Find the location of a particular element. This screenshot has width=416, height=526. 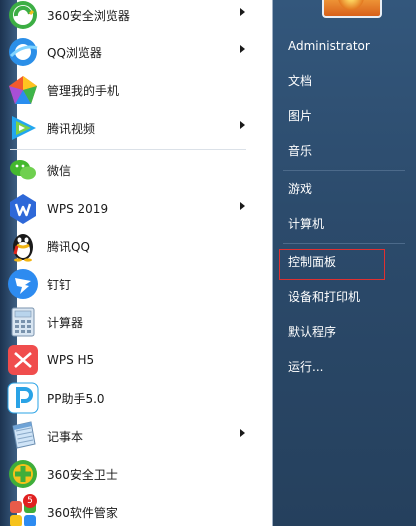

qq-penguin-icon is located at coordinates (23, 246).